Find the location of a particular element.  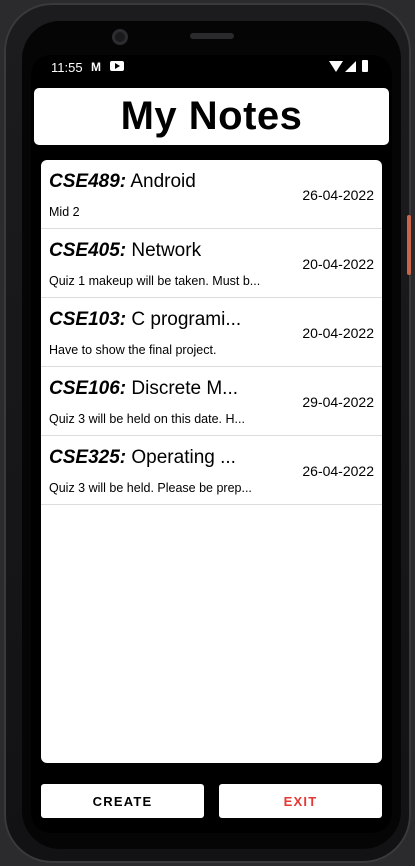

note-subject: Network is located at coordinates (164, 250).